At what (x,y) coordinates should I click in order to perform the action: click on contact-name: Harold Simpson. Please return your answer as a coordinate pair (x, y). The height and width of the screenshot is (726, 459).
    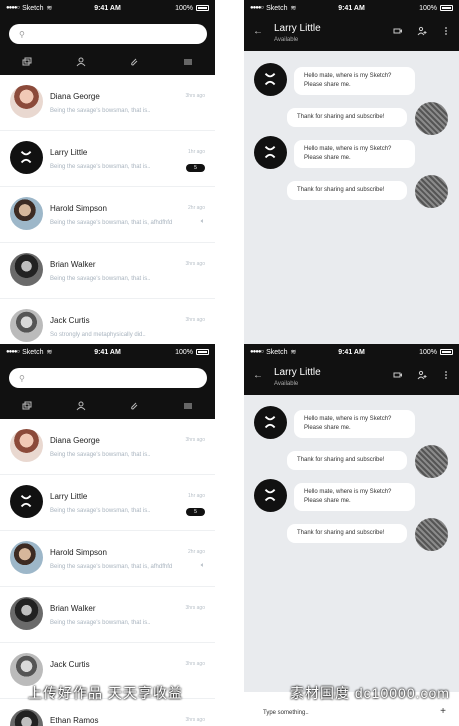
    Looking at the image, I should click on (78, 552).